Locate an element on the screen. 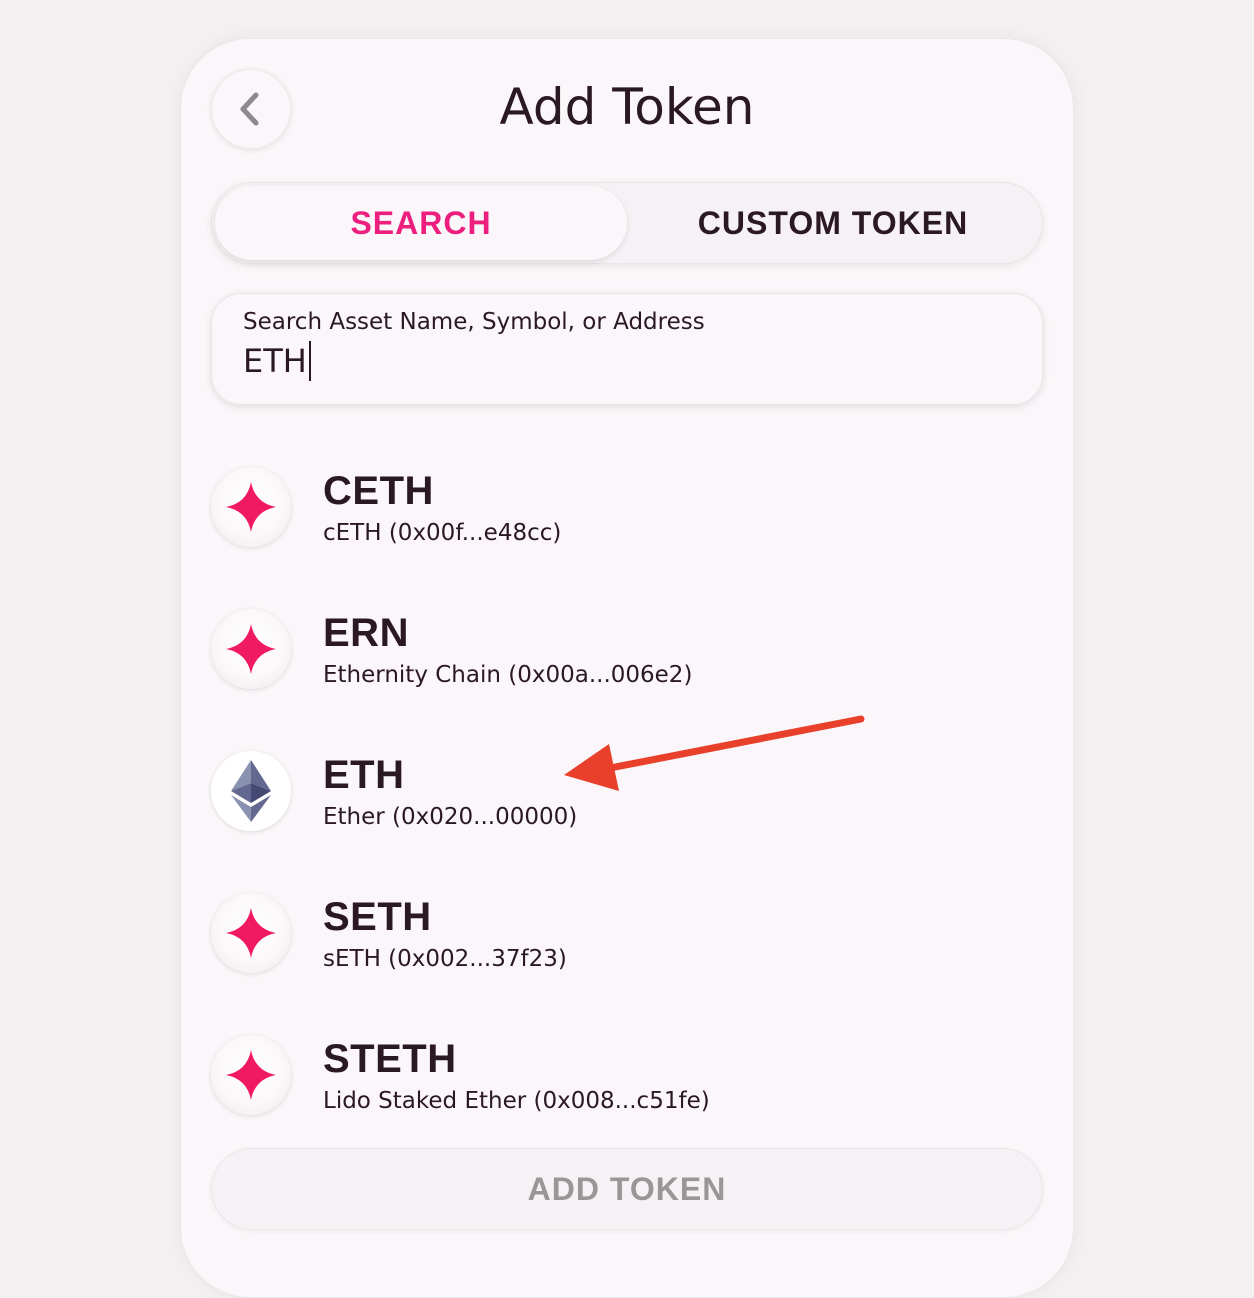 This screenshot has height=1298, width=1254. token-symbol: SETH is located at coordinates (377, 917).